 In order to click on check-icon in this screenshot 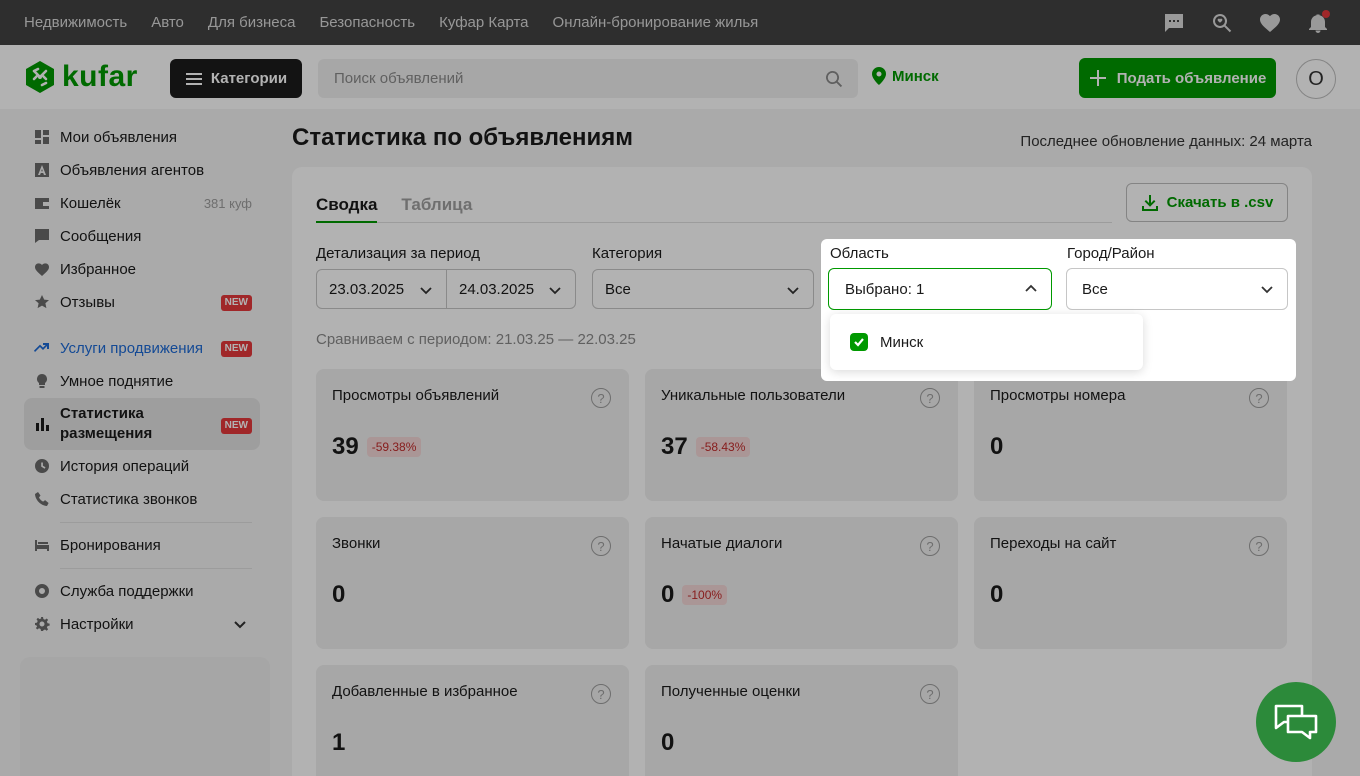, I will do `click(859, 342)`.